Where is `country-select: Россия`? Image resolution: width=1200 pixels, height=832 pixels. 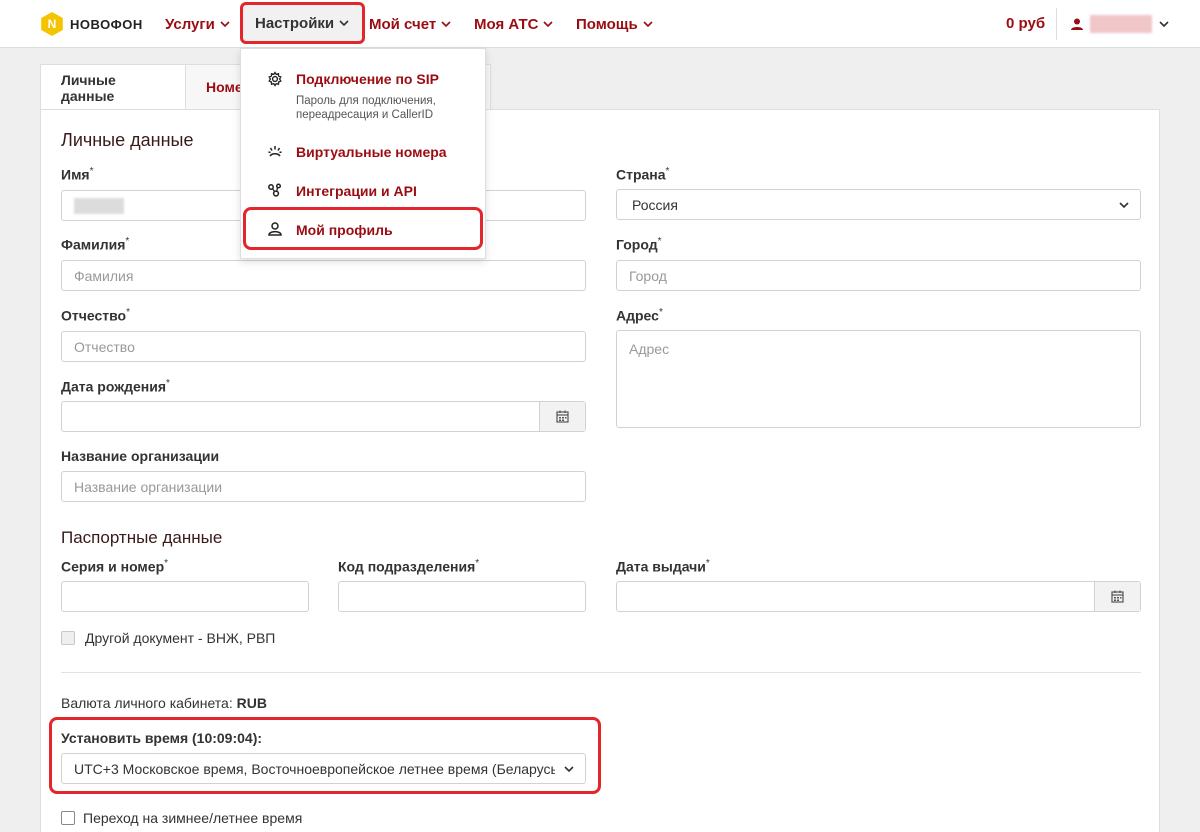 country-select: Россия is located at coordinates (878, 204).